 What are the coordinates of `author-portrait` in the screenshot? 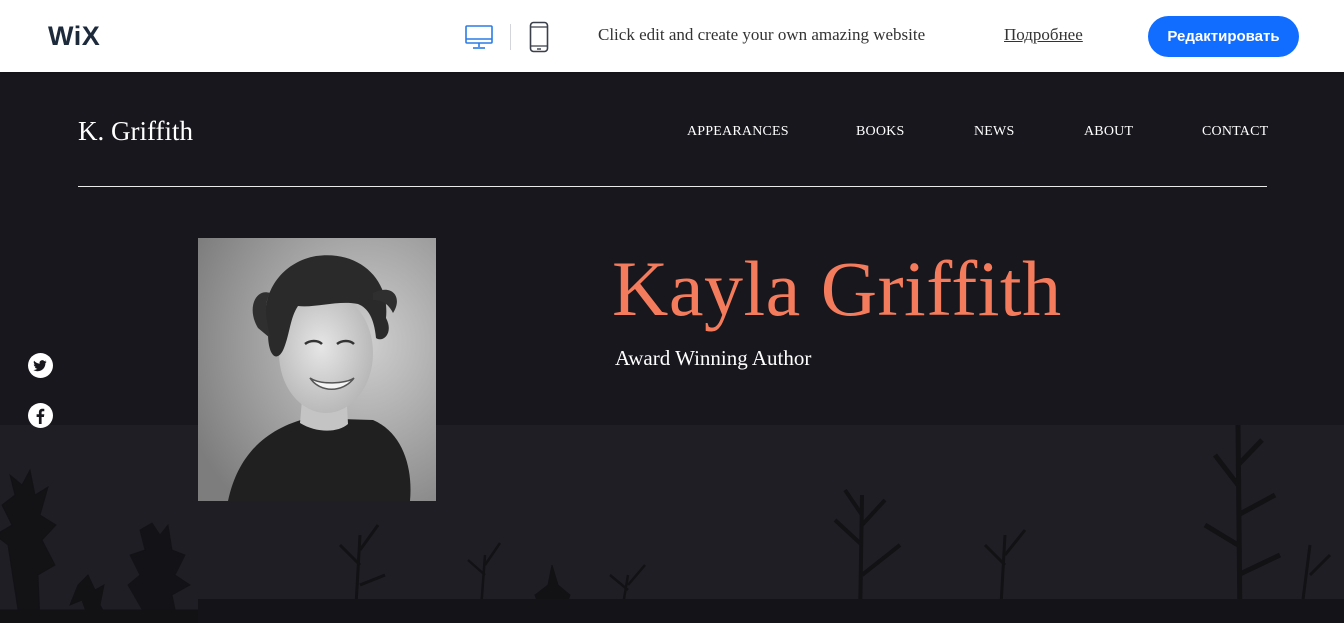 It's located at (317, 369).